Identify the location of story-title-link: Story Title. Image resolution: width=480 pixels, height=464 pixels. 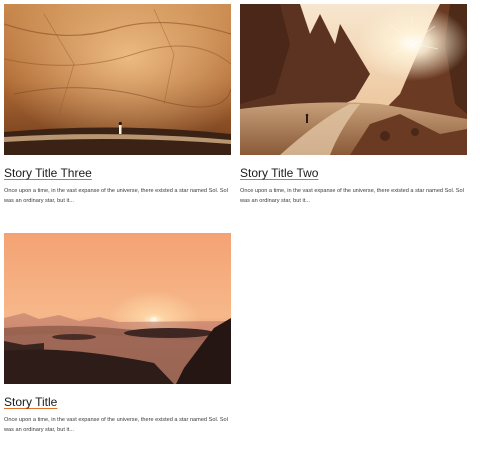
(30, 402).